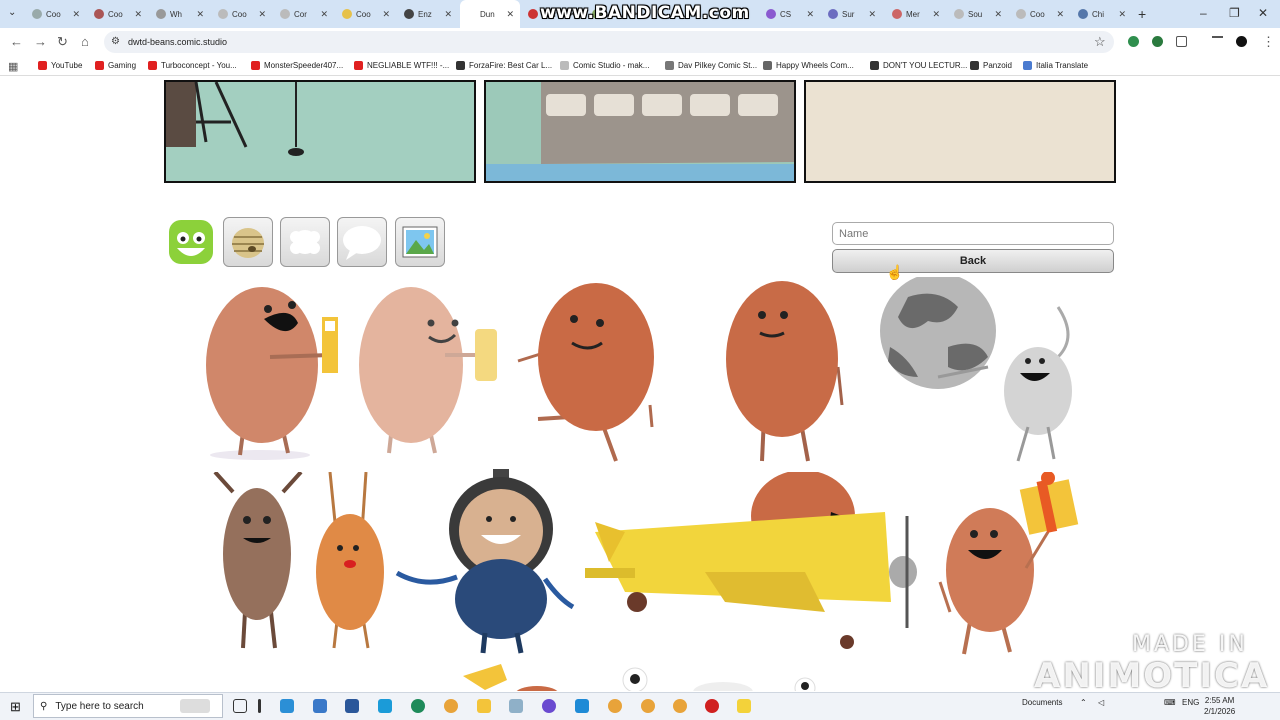 The height and width of the screenshot is (720, 1280). Describe the element at coordinates (978, 369) in the screenshot. I see `globe-character` at that location.